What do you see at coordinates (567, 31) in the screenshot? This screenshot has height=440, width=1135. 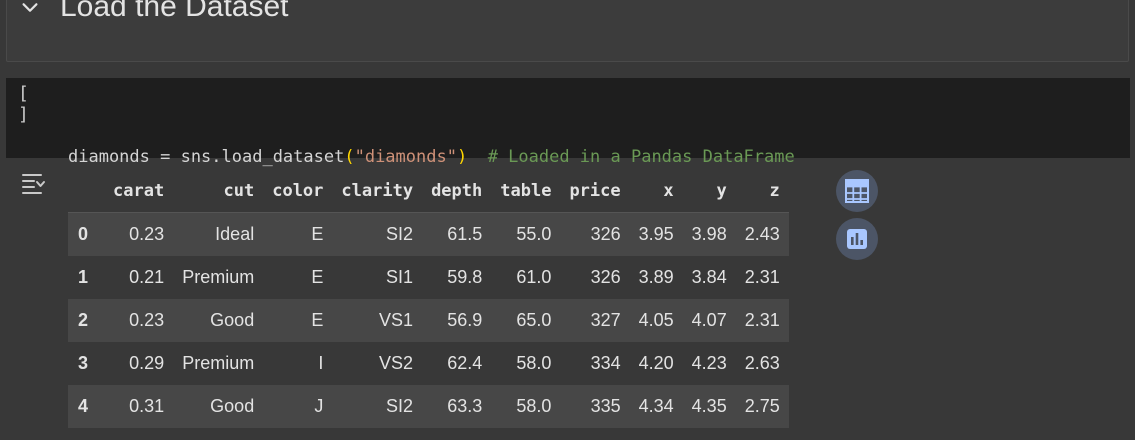 I see `section-header-cell: Load the Dataset` at bounding box center [567, 31].